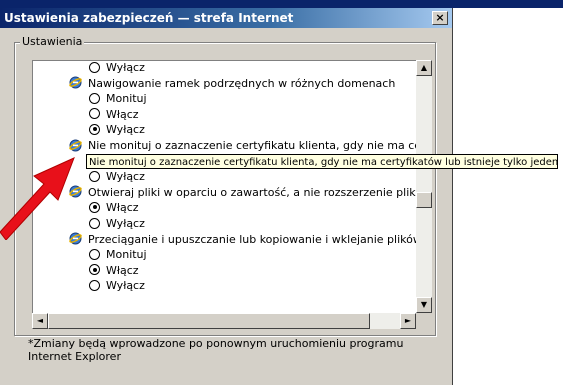  Describe the element at coordinates (424, 305) in the screenshot. I see `scroll-down-button: ▼` at that location.